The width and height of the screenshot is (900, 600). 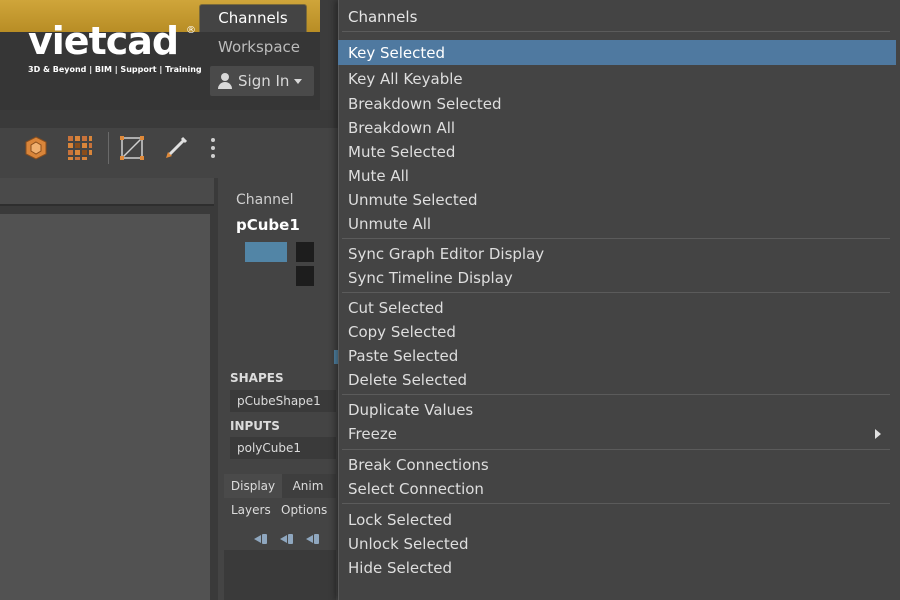 What do you see at coordinates (878, 434) in the screenshot?
I see `submenu-arrow-icon` at bounding box center [878, 434].